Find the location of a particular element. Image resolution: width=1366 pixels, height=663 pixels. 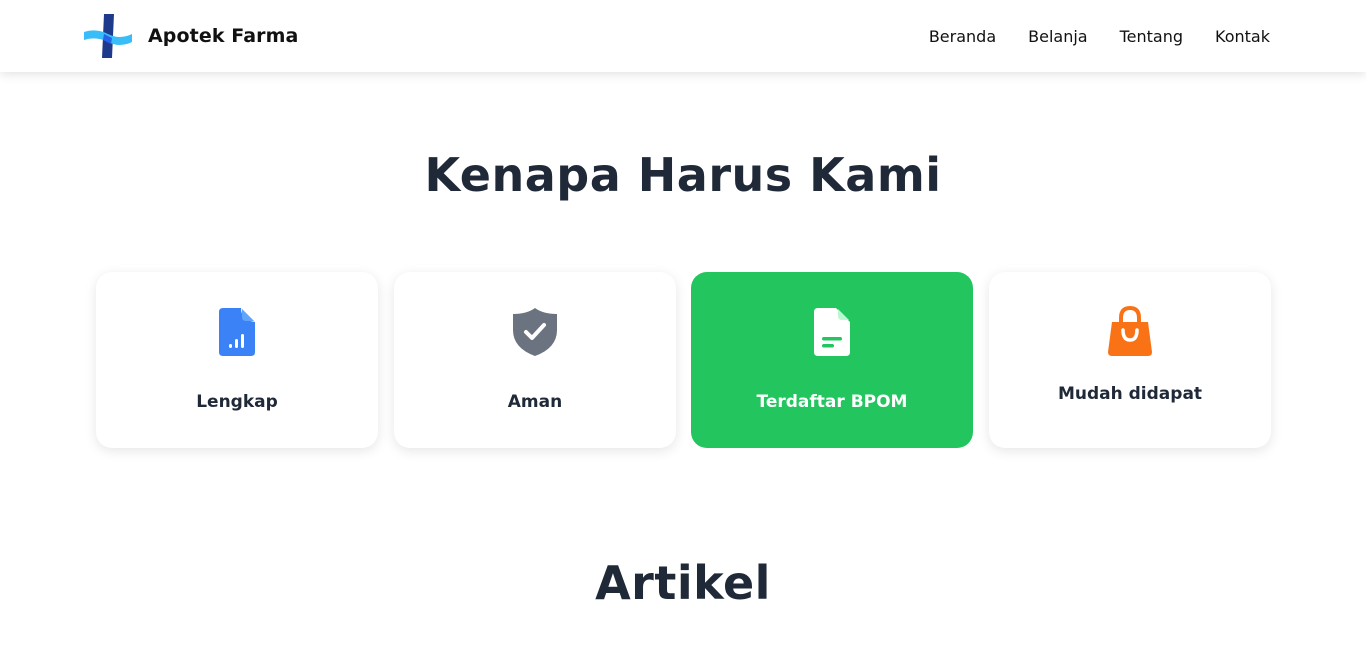

cross-logo-icon is located at coordinates (108, 36).